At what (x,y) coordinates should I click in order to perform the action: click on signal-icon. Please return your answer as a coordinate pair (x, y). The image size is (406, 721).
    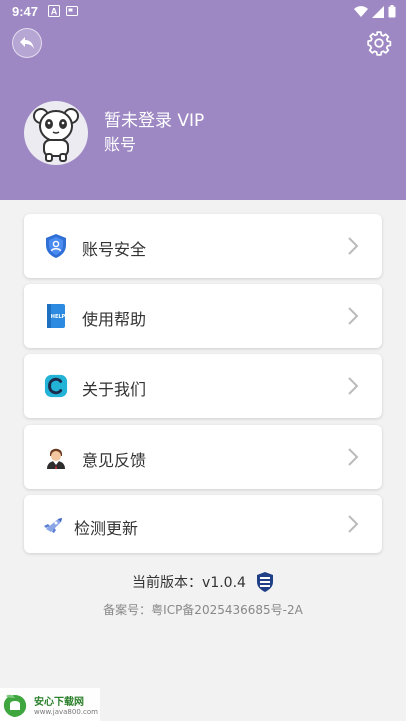
    Looking at the image, I should click on (378, 11).